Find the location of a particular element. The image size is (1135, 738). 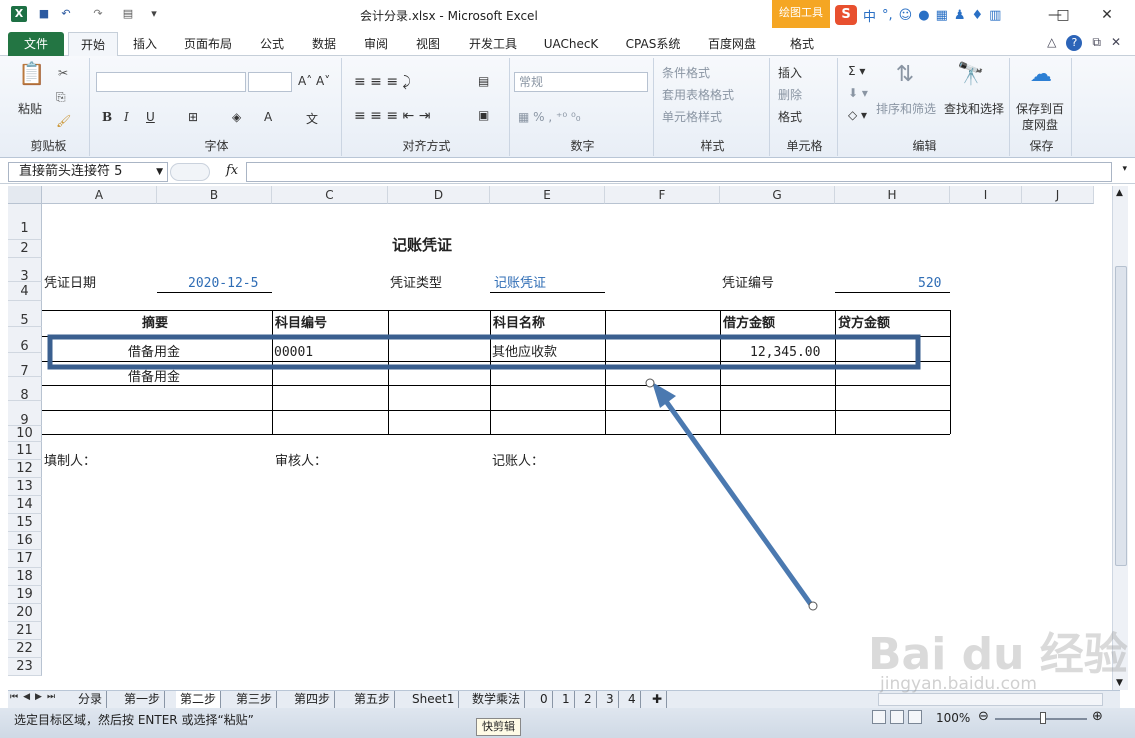

sheet-tab-5: 第五步 is located at coordinates (373, 699).